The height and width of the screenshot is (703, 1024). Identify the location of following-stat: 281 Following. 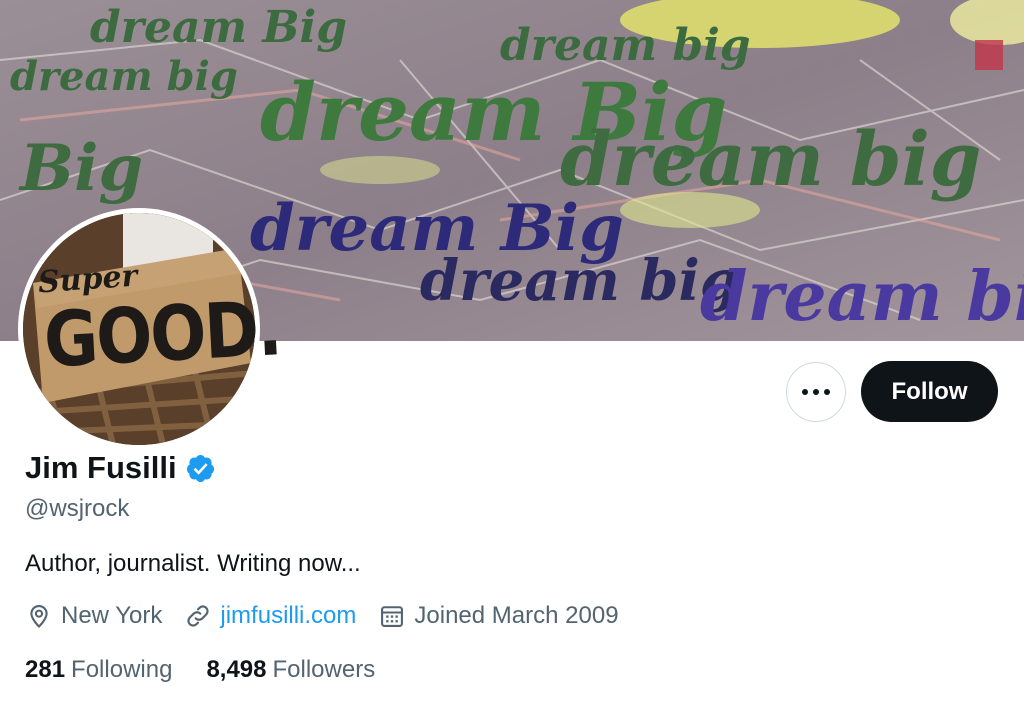
(98, 670).